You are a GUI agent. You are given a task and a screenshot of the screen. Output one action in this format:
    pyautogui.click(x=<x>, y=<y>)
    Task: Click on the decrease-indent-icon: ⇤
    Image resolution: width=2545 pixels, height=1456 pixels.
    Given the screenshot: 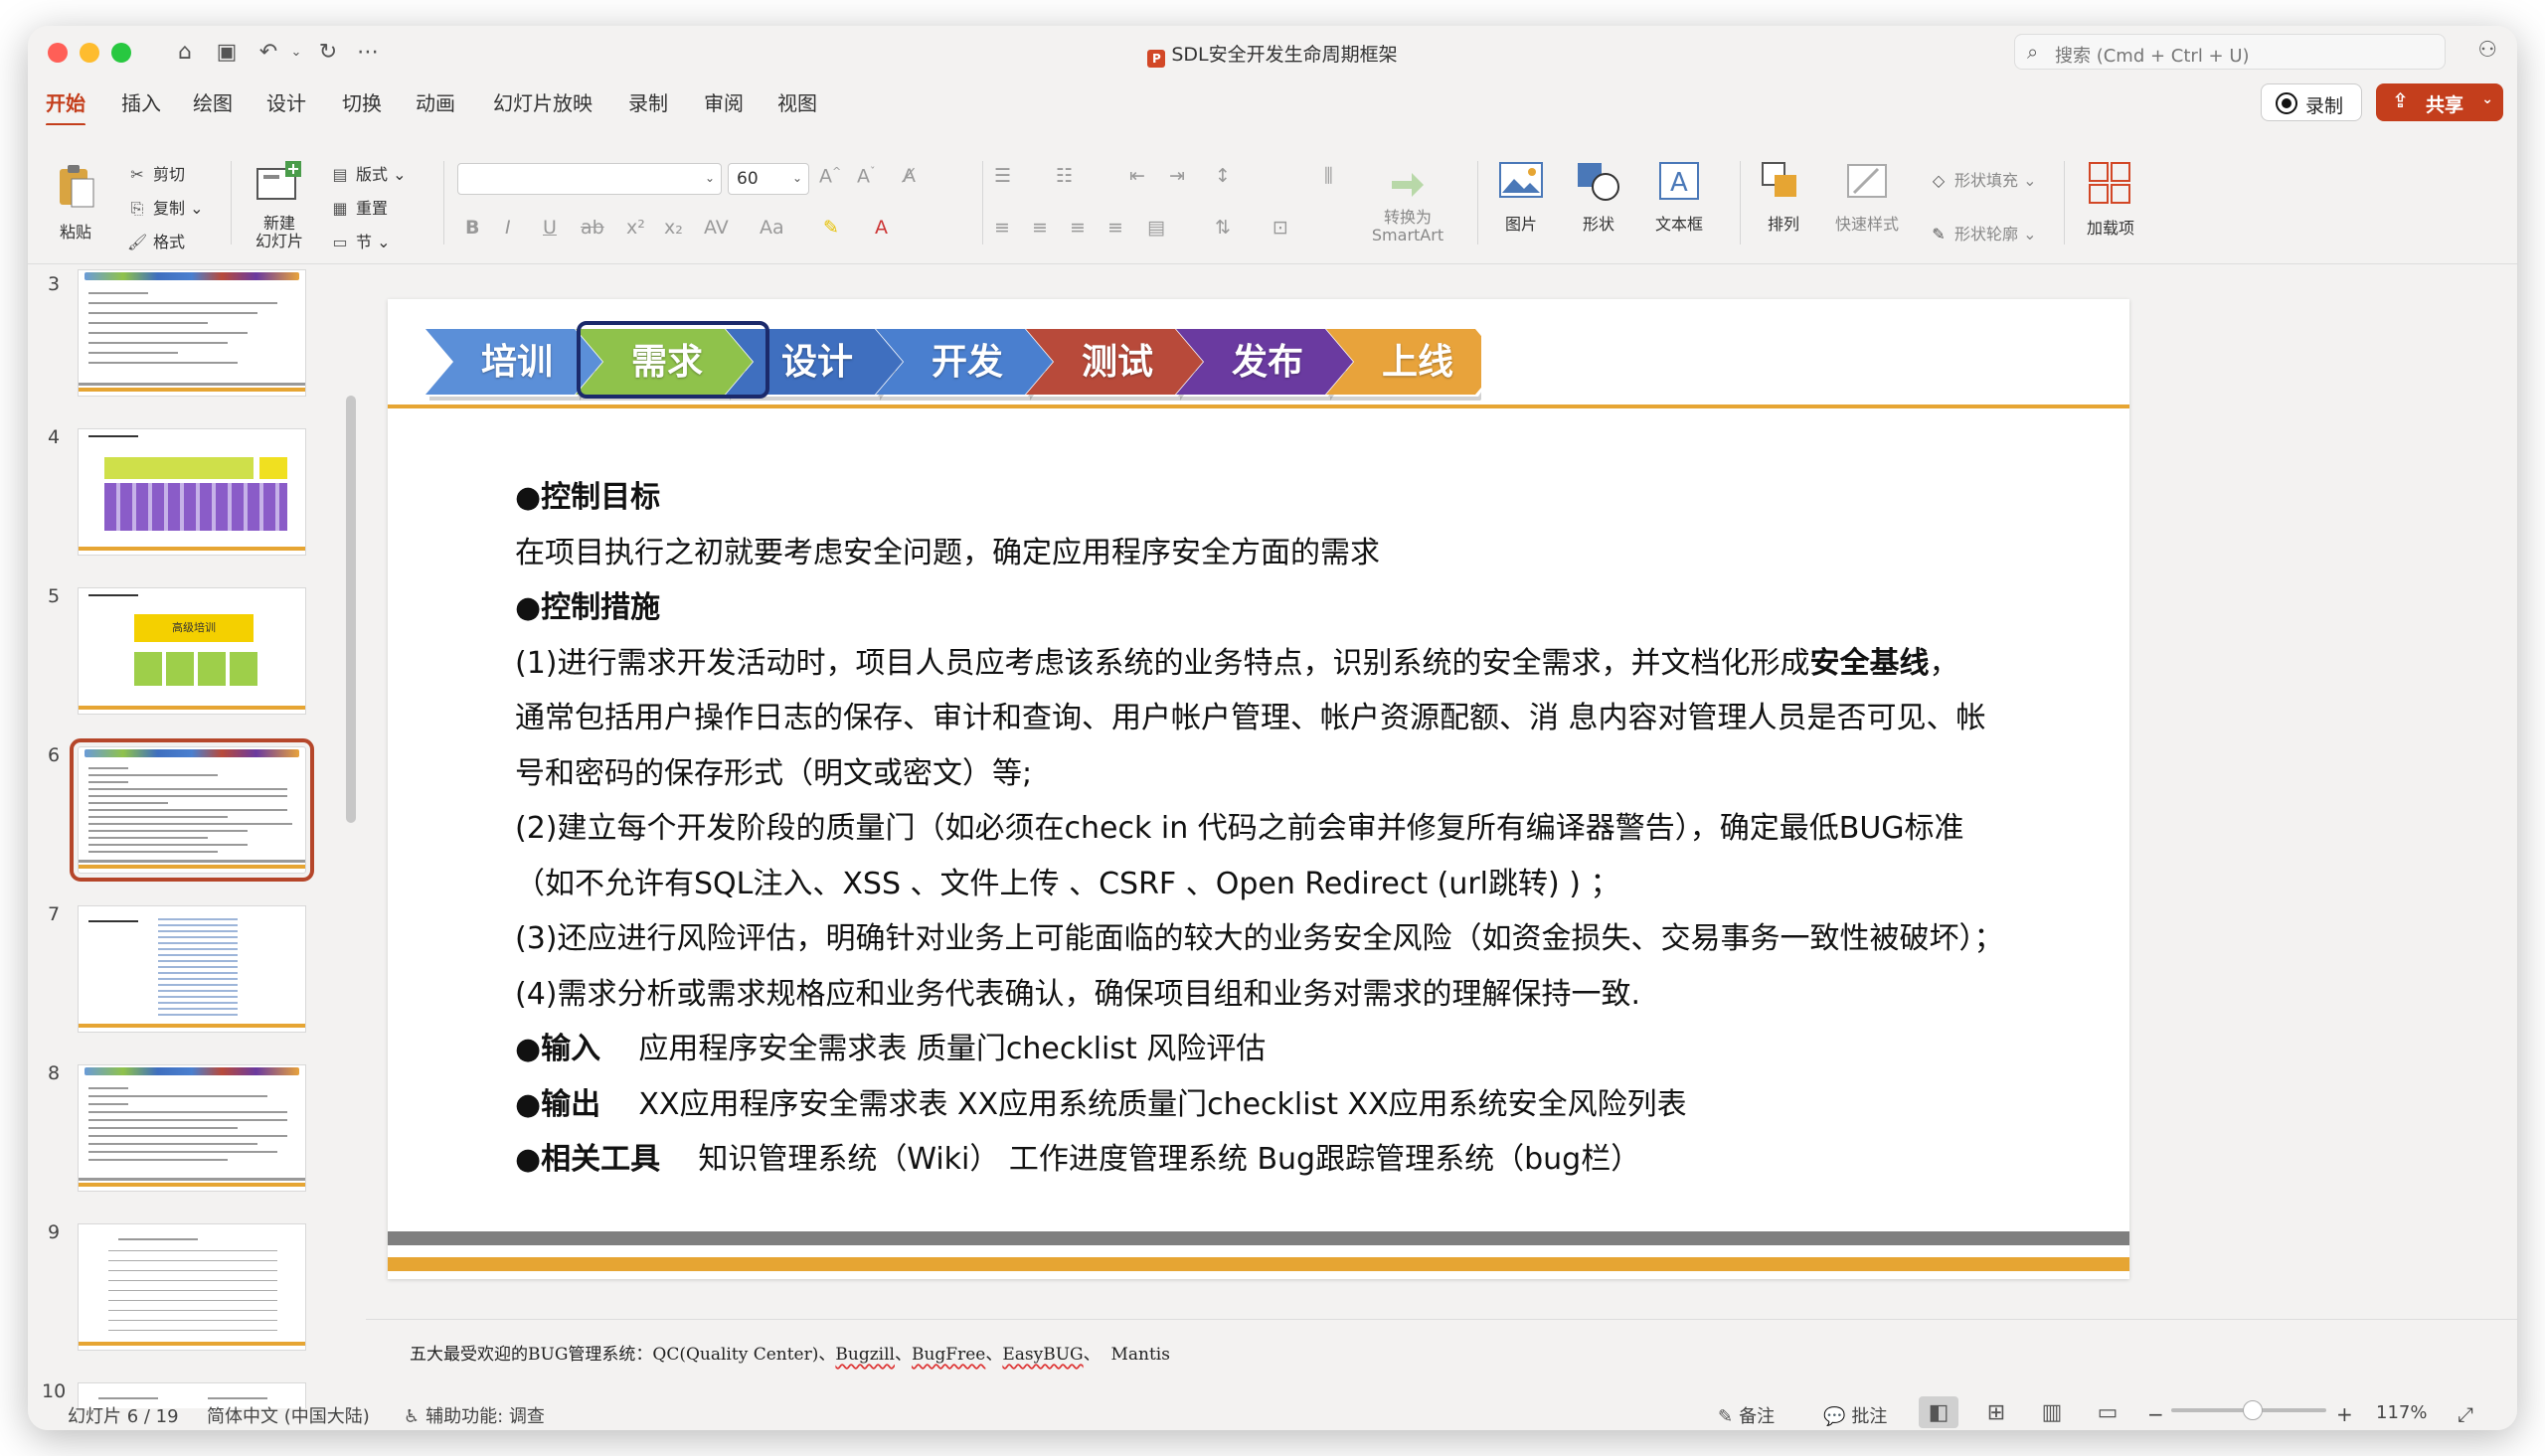 What is the action you would take?
    pyautogui.click(x=1137, y=176)
    